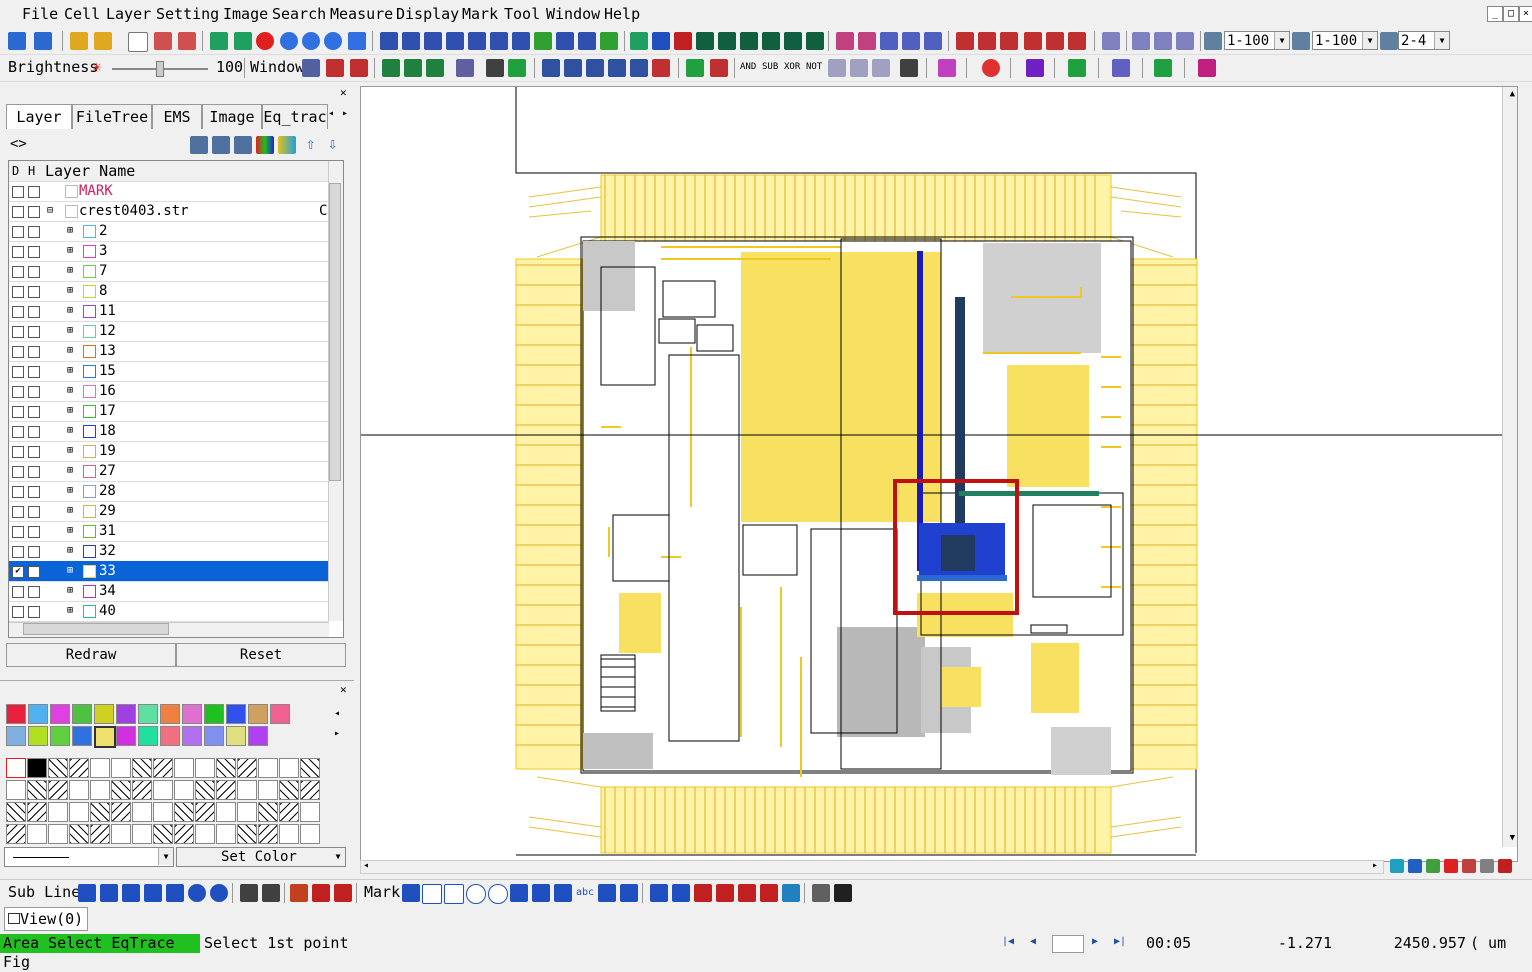 Image resolution: width=1532 pixels, height=972 pixels. I want to click on stop-icon, so click(265, 41).